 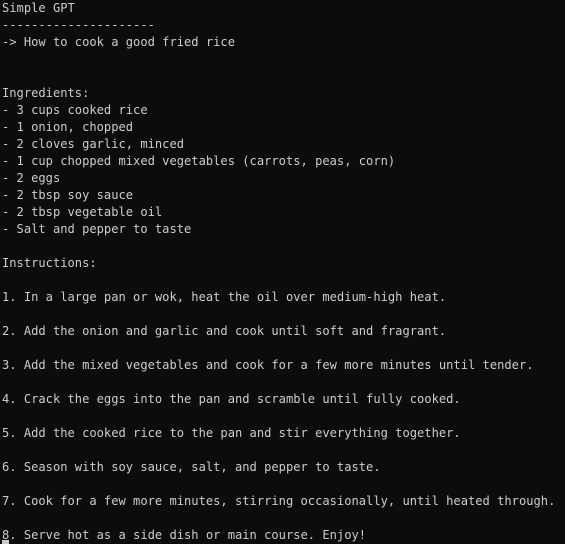 I want to click on ingredient-item: - 2 tbsp soy sauce, so click(x=68, y=195).